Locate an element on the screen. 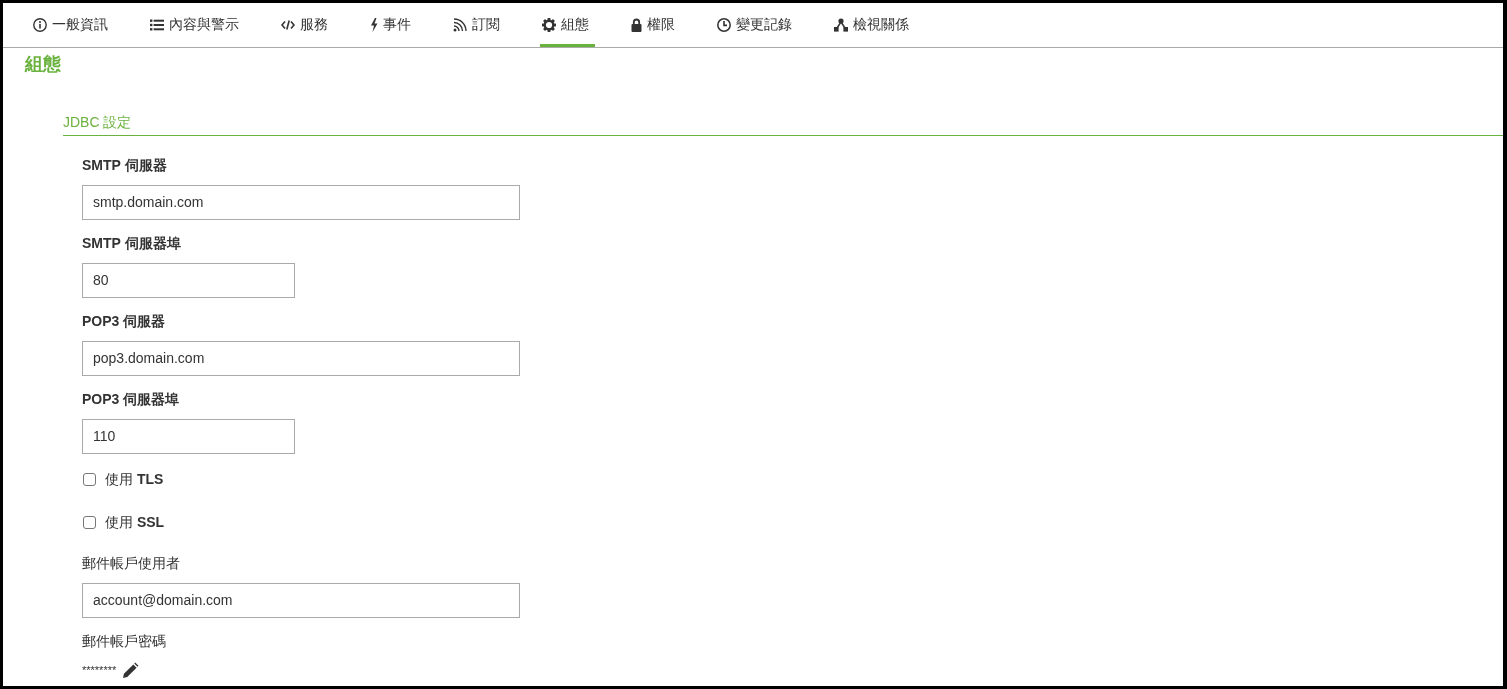 The width and height of the screenshot is (1507, 689). tab: 一般資訊 is located at coordinates (72, 25).